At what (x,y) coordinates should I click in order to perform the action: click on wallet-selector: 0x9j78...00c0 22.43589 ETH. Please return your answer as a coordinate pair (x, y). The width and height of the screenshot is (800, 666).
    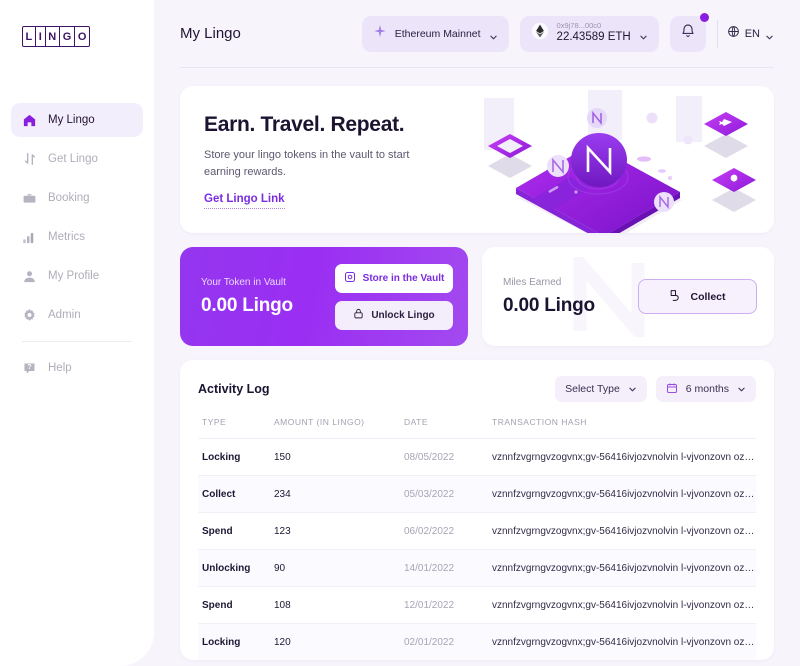
    Looking at the image, I should click on (589, 33).